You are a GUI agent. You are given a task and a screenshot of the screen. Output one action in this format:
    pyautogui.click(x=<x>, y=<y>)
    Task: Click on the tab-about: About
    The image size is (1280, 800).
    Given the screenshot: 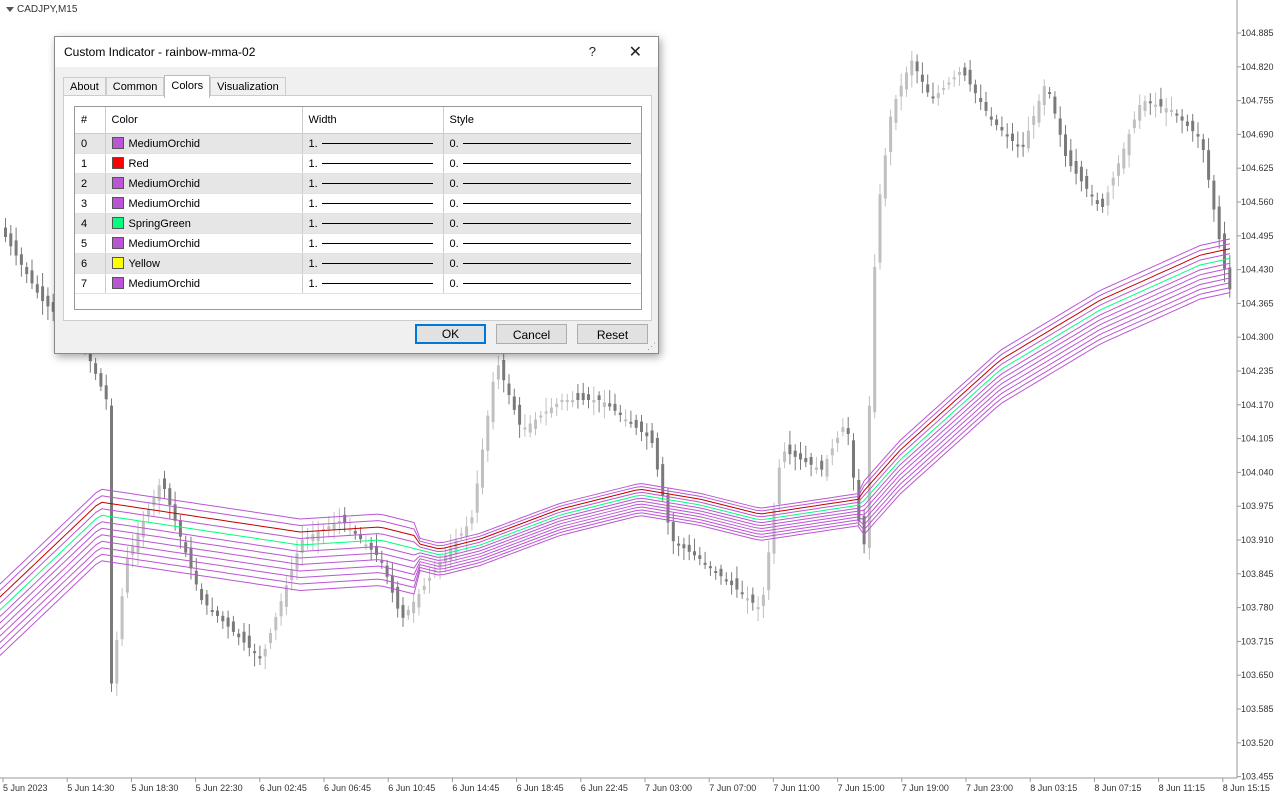 What is the action you would take?
    pyautogui.click(x=84, y=87)
    